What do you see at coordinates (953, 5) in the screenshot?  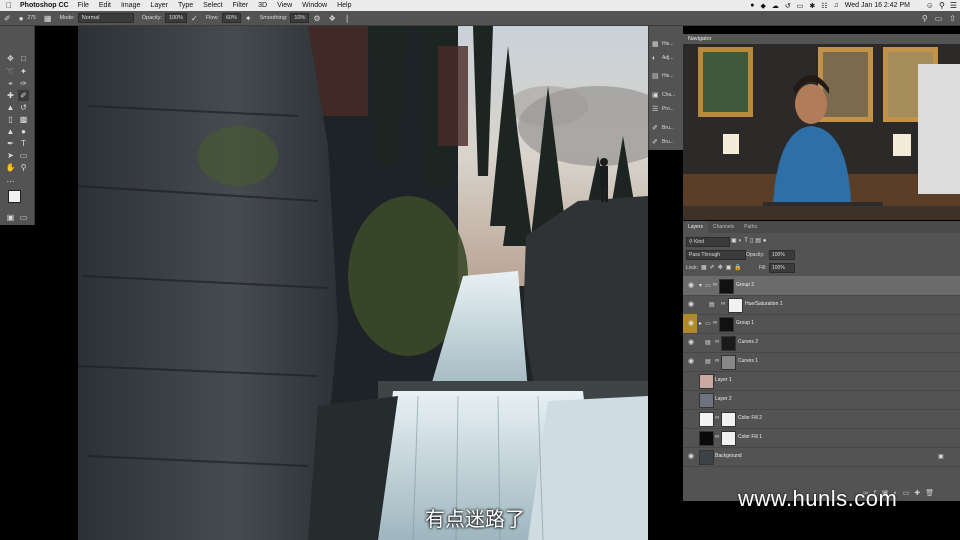 I see `notification-center-icon: ☰` at bounding box center [953, 5].